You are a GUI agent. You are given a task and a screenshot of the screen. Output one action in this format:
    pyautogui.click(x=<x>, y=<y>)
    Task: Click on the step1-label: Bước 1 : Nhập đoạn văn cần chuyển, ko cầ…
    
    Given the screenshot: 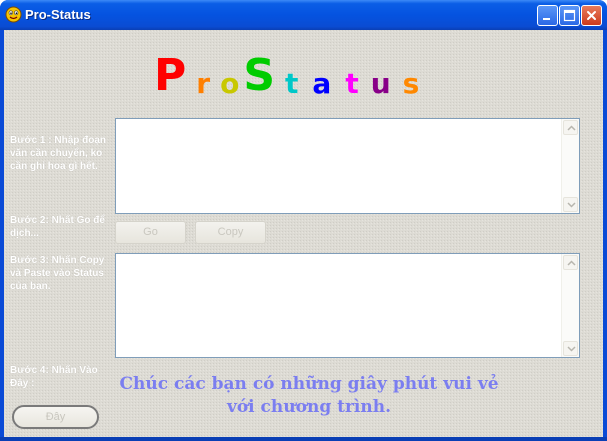 What is the action you would take?
    pyautogui.click(x=58, y=153)
    